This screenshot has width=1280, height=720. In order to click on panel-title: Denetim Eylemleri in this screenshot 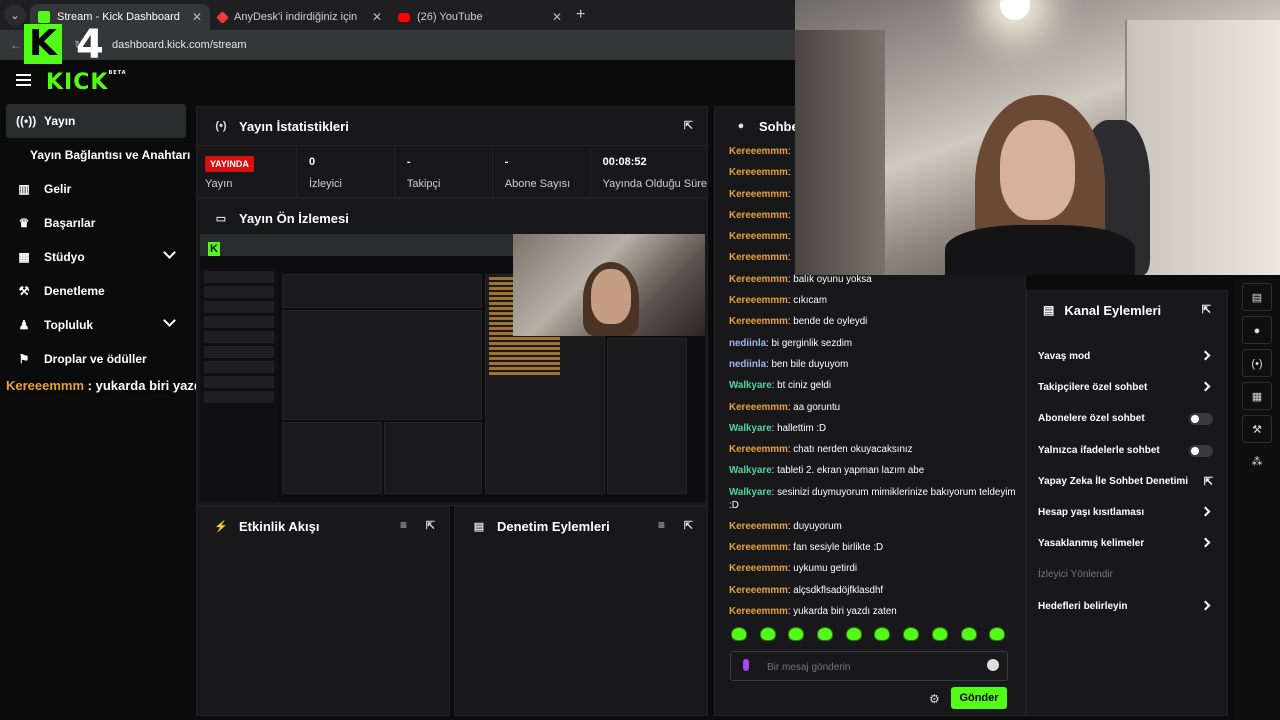, I will do `click(553, 526)`.